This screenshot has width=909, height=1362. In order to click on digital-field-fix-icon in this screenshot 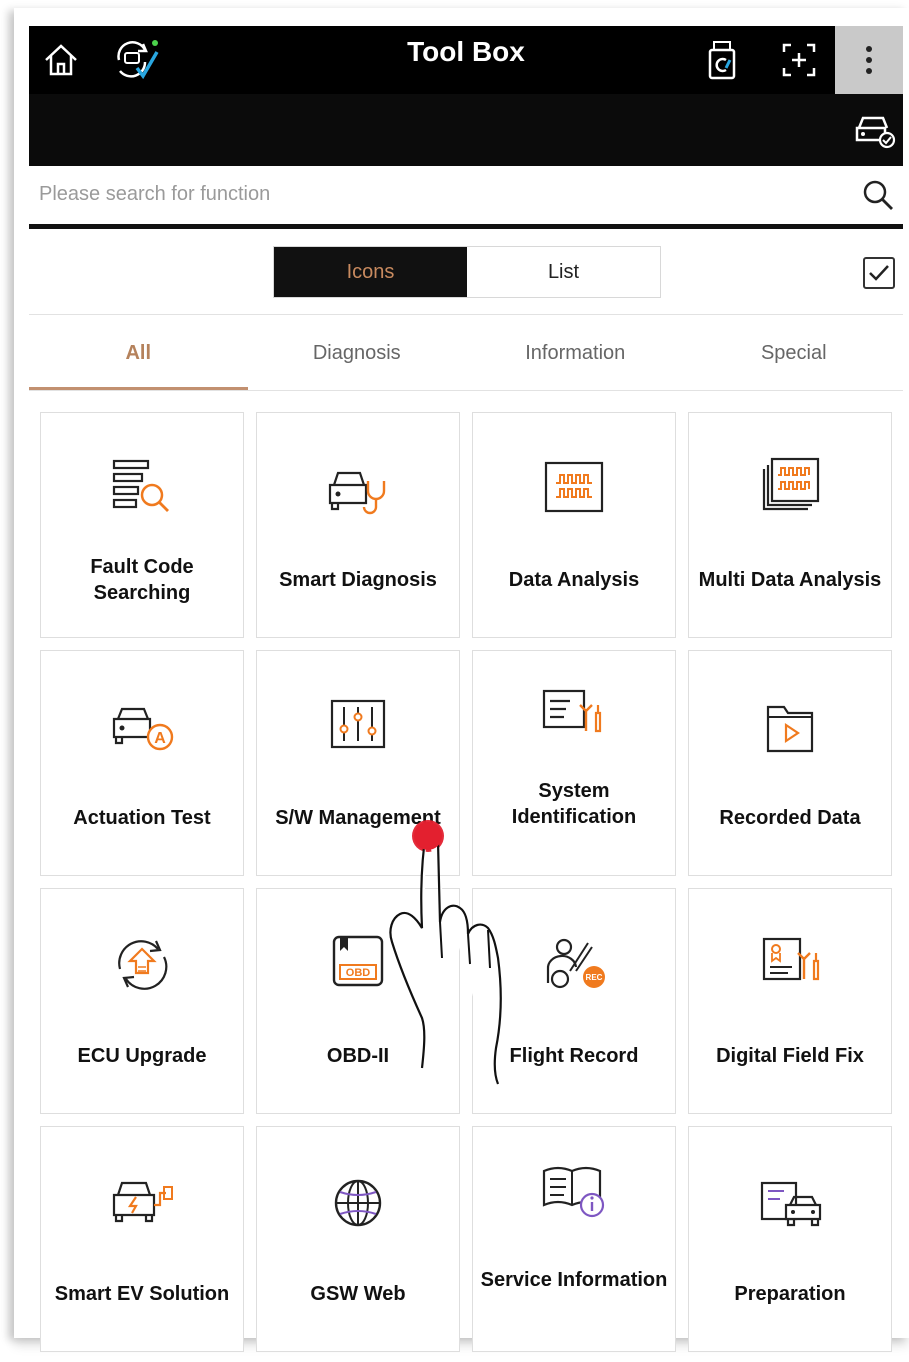, I will do `click(791, 959)`.